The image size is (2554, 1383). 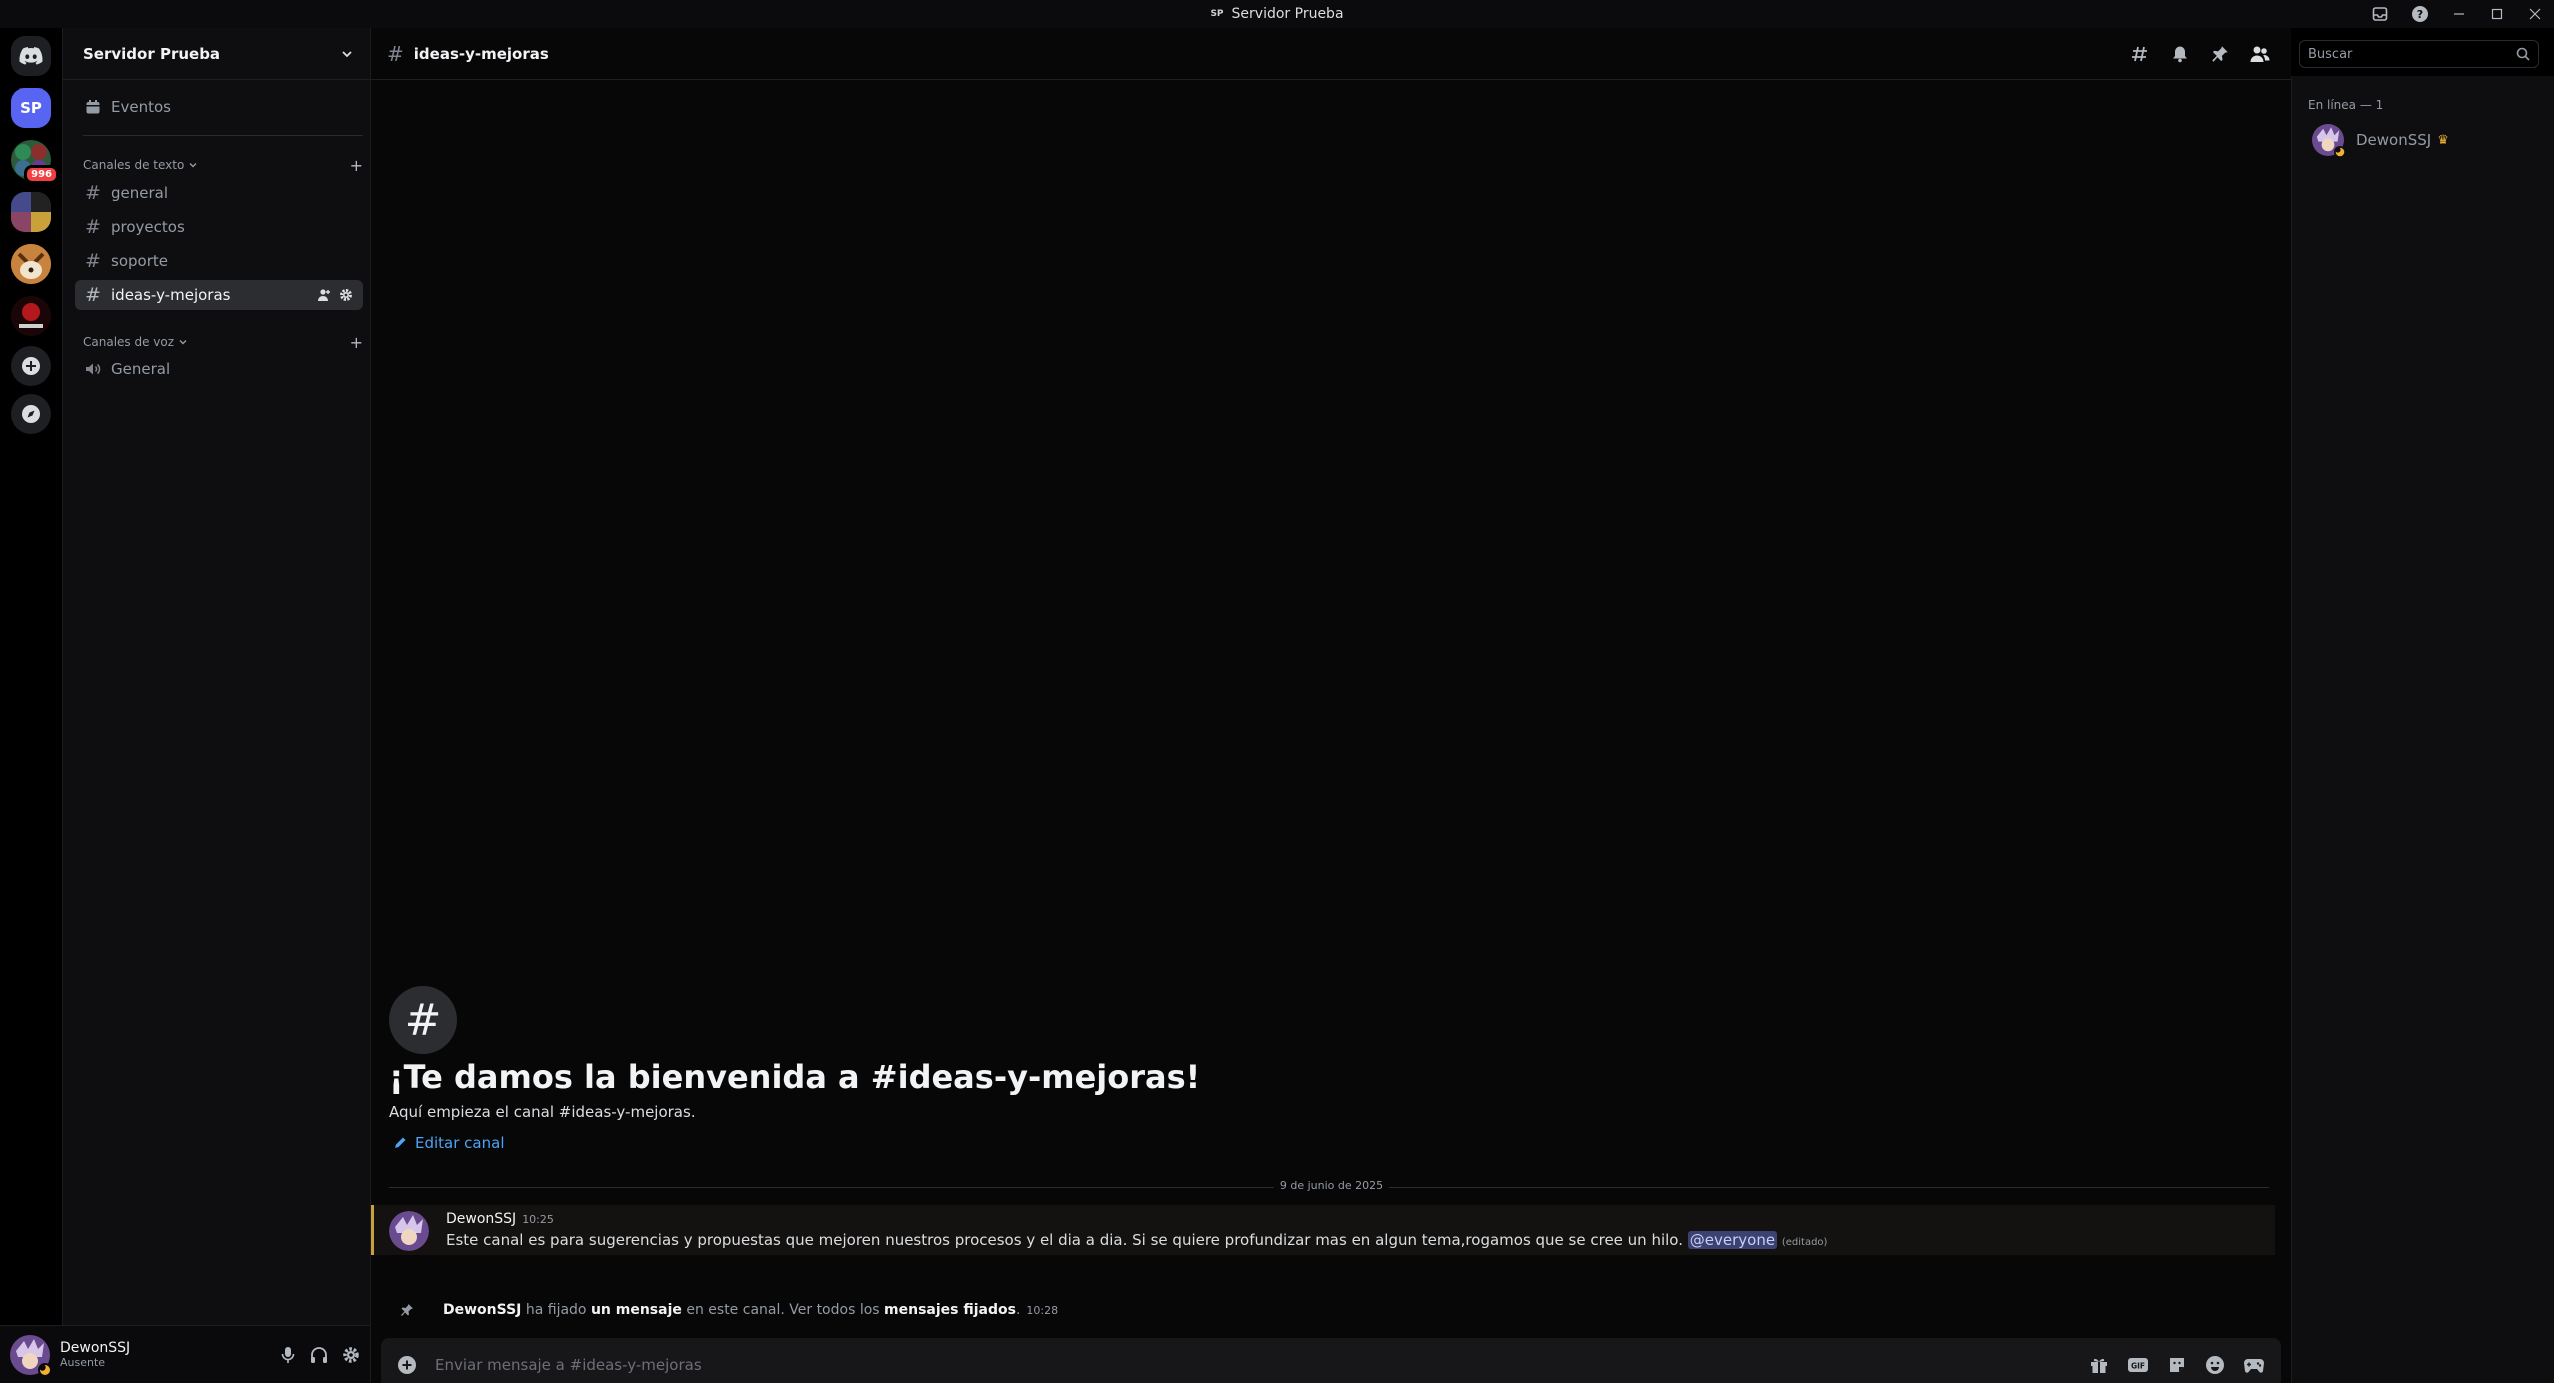 What do you see at coordinates (1804, 1242) in the screenshot?
I see `edited-tag: (editado)` at bounding box center [1804, 1242].